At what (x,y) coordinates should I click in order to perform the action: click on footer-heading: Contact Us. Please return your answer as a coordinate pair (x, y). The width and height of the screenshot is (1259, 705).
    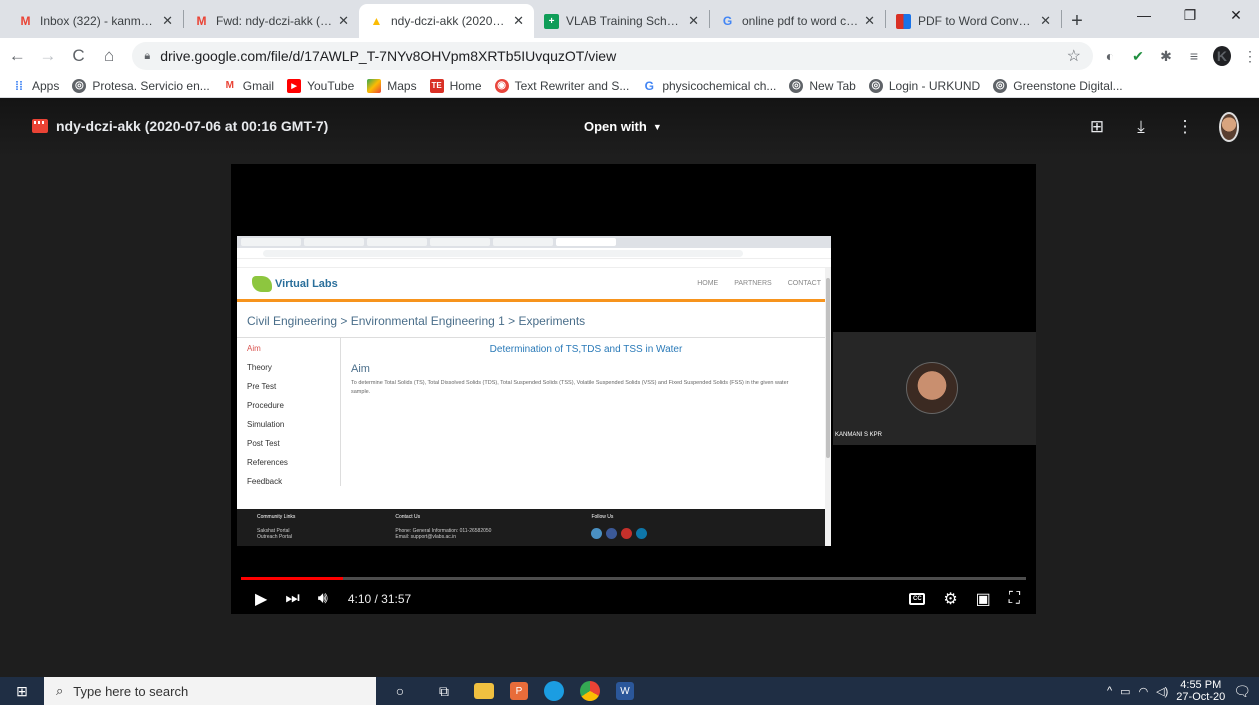
    Looking at the image, I should click on (408, 517).